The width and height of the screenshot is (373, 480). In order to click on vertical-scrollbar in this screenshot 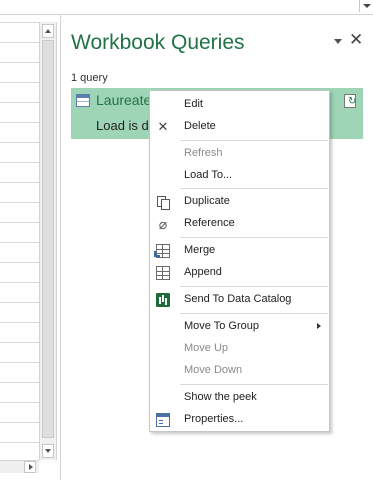, I will do `click(48, 241)`.